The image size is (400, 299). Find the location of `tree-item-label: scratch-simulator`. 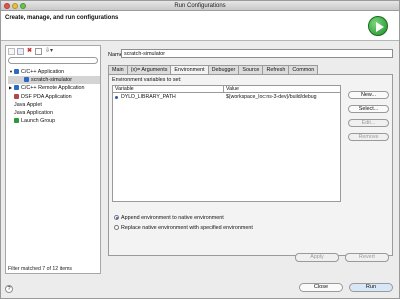

tree-item-label: scratch-simulator is located at coordinates (52, 80).